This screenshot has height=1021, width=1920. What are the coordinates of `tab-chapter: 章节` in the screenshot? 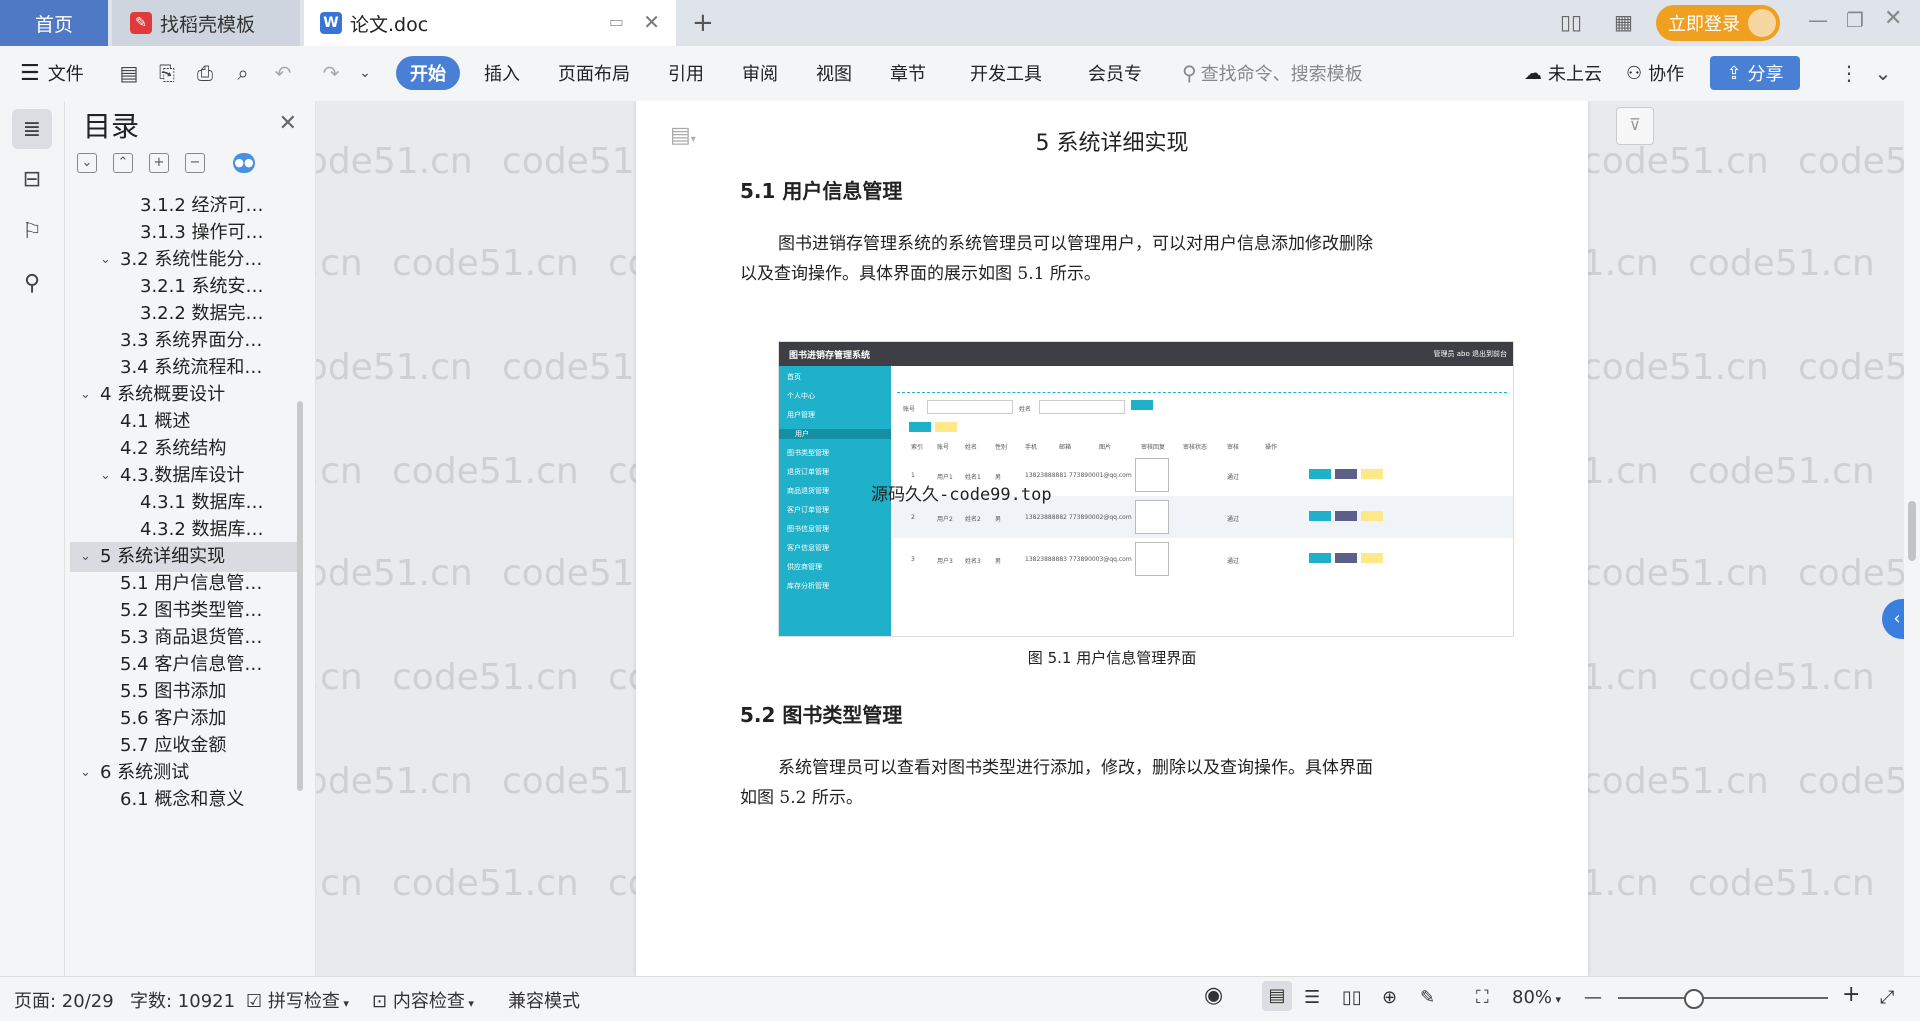 It's located at (908, 73).